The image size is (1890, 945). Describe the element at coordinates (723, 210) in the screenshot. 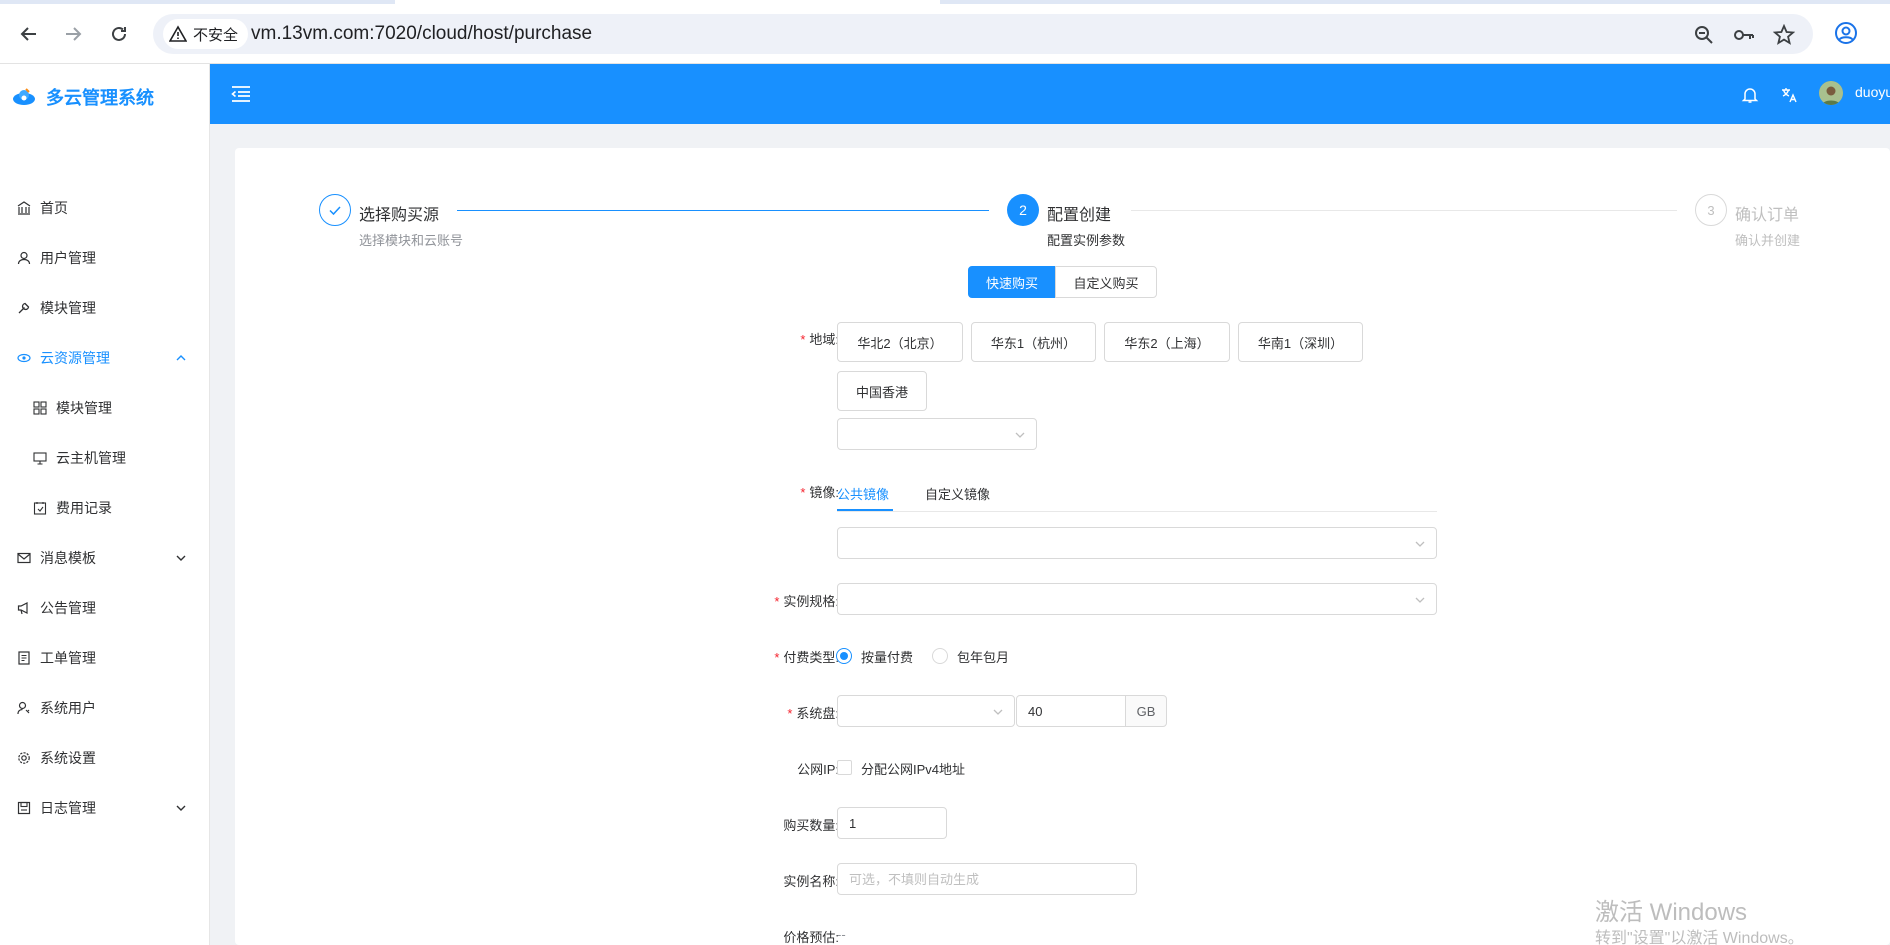

I see `step-1-connector` at that location.